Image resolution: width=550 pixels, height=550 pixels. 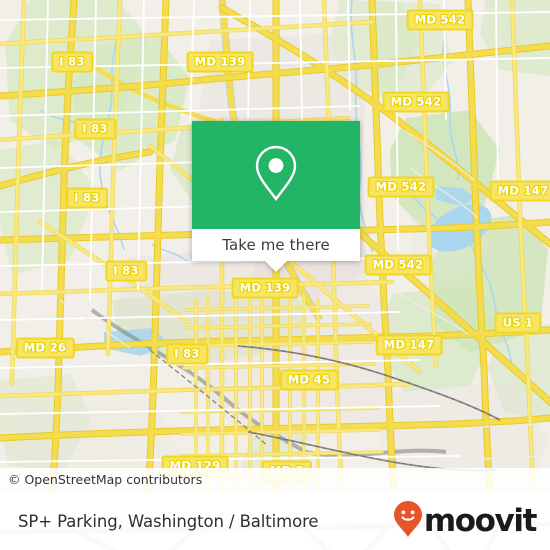 I want to click on road-shield-i83-bottom: I 83, so click(x=187, y=354).